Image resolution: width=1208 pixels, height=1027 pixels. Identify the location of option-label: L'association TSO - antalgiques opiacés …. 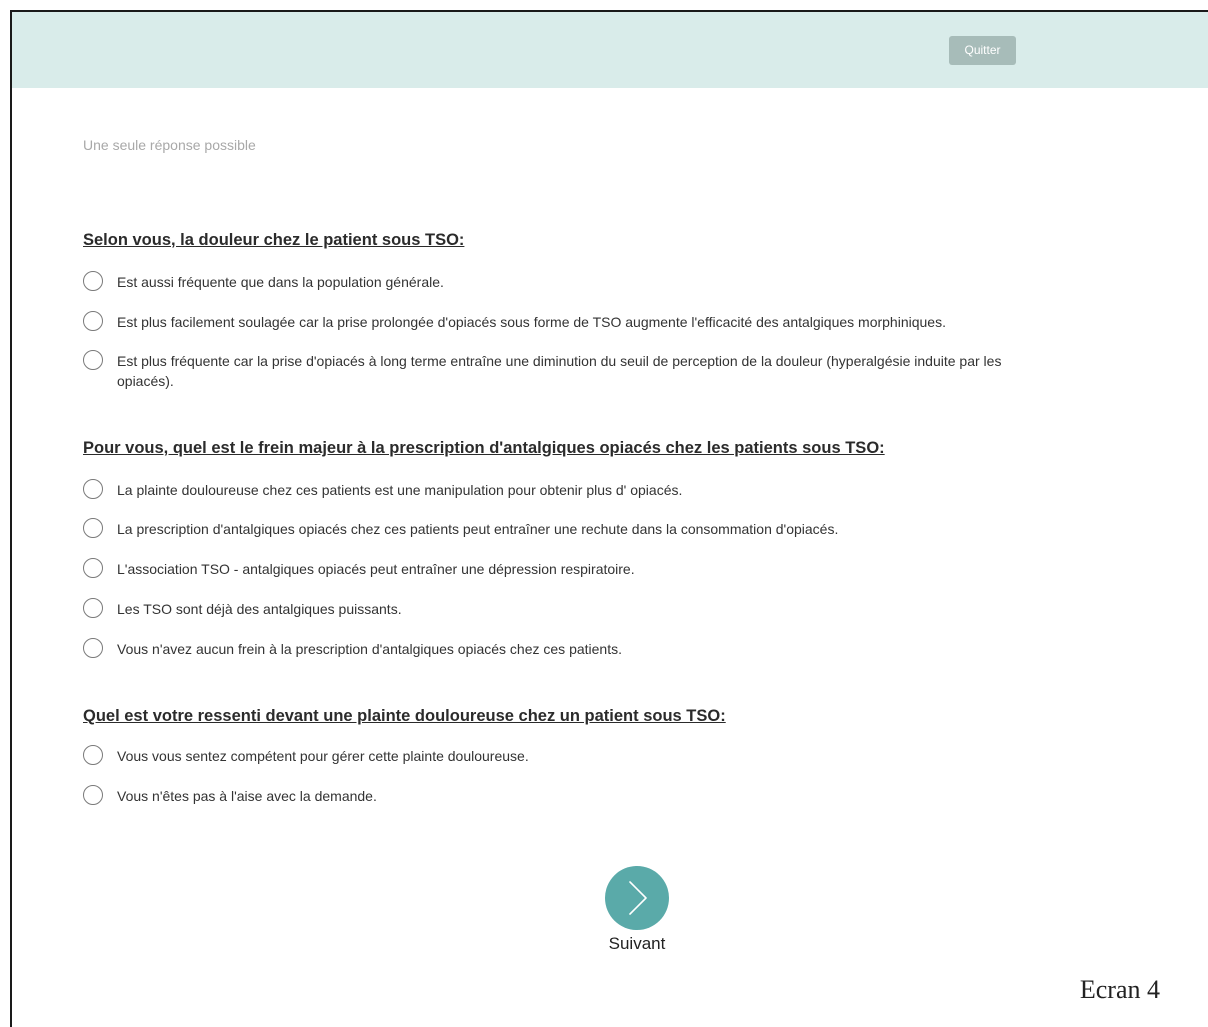
(376, 569).